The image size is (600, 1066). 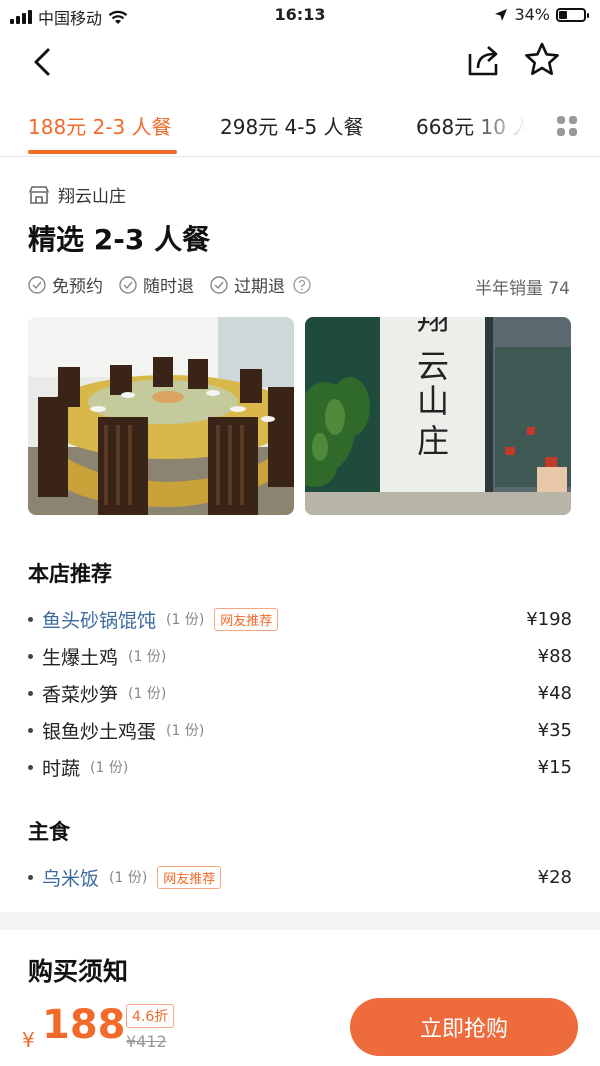 I want to click on battery-fill, so click(x=563, y=14).